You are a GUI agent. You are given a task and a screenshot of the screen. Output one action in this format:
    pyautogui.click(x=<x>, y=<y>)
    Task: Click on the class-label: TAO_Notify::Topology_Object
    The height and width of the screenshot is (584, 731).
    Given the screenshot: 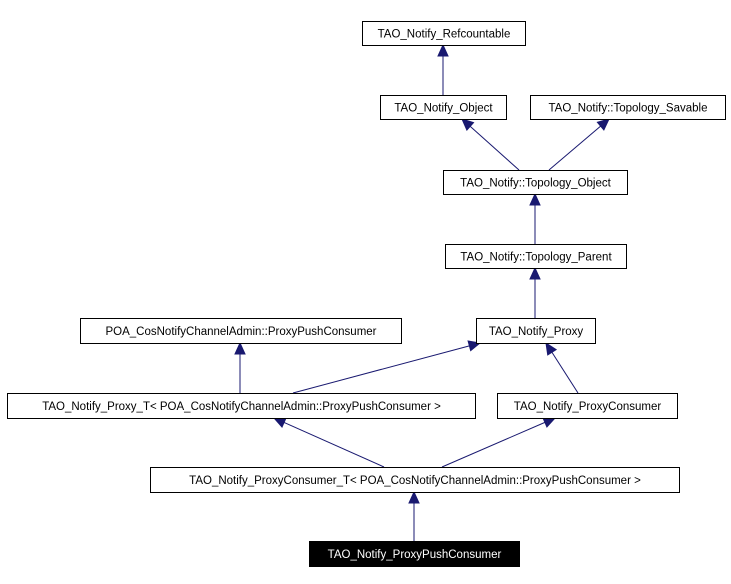 What is the action you would take?
    pyautogui.click(x=535, y=184)
    